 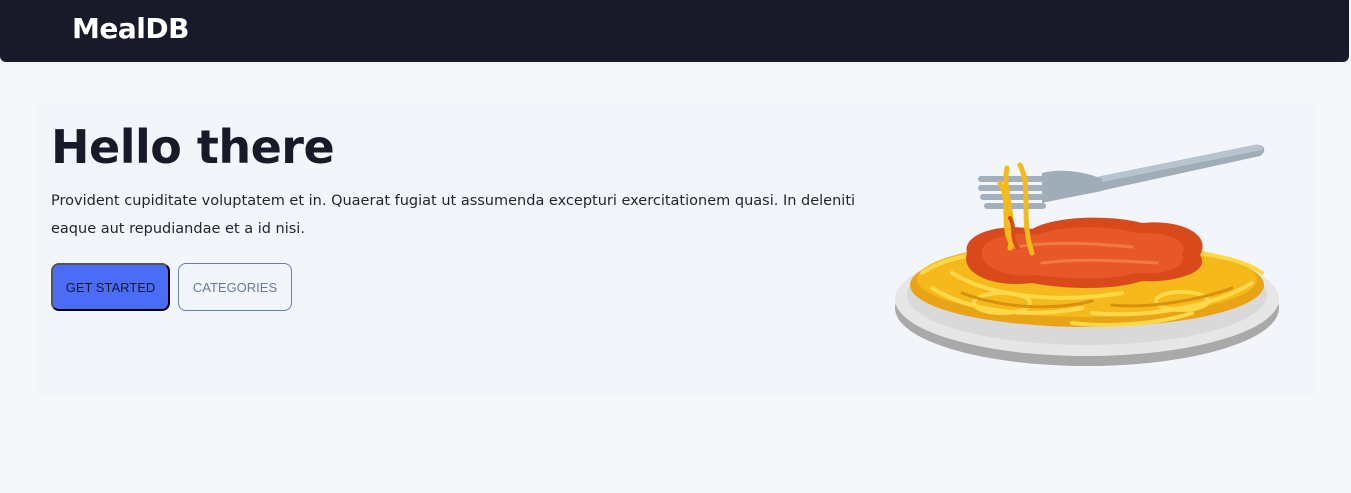 What do you see at coordinates (235, 287) in the screenshot?
I see `categories-button: CATEGORIES` at bounding box center [235, 287].